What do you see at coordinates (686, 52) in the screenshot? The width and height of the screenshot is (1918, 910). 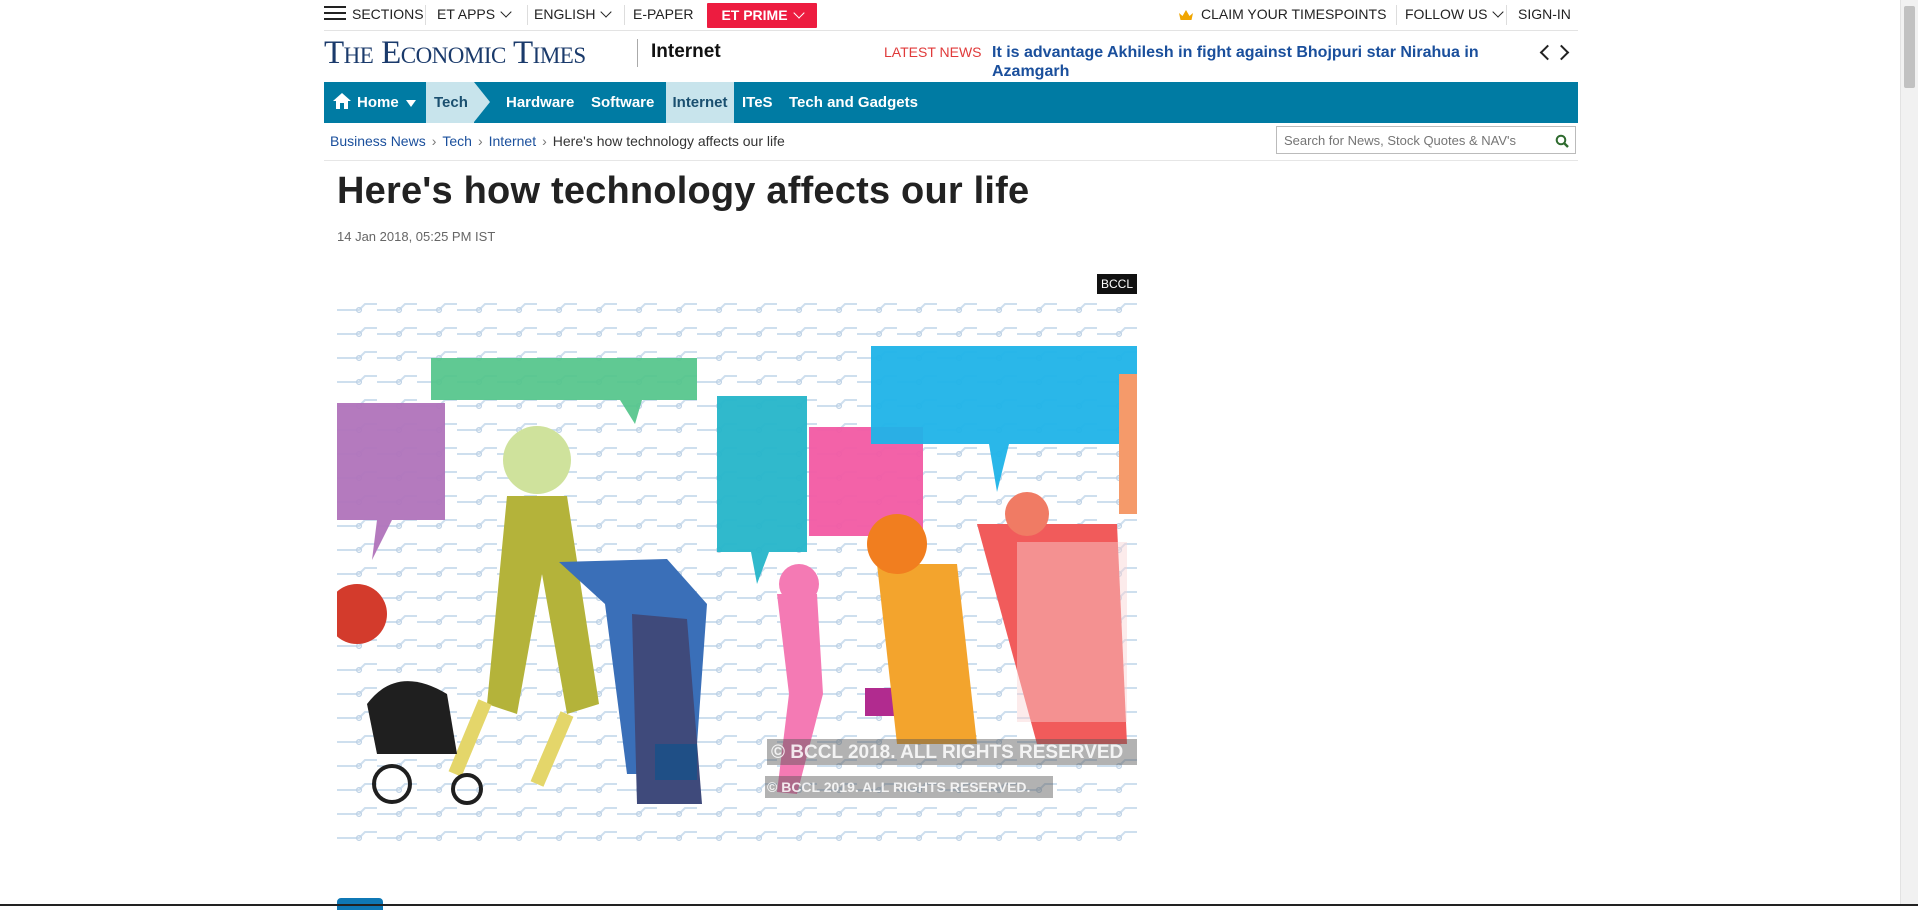 I see `section-title: Internet` at bounding box center [686, 52].